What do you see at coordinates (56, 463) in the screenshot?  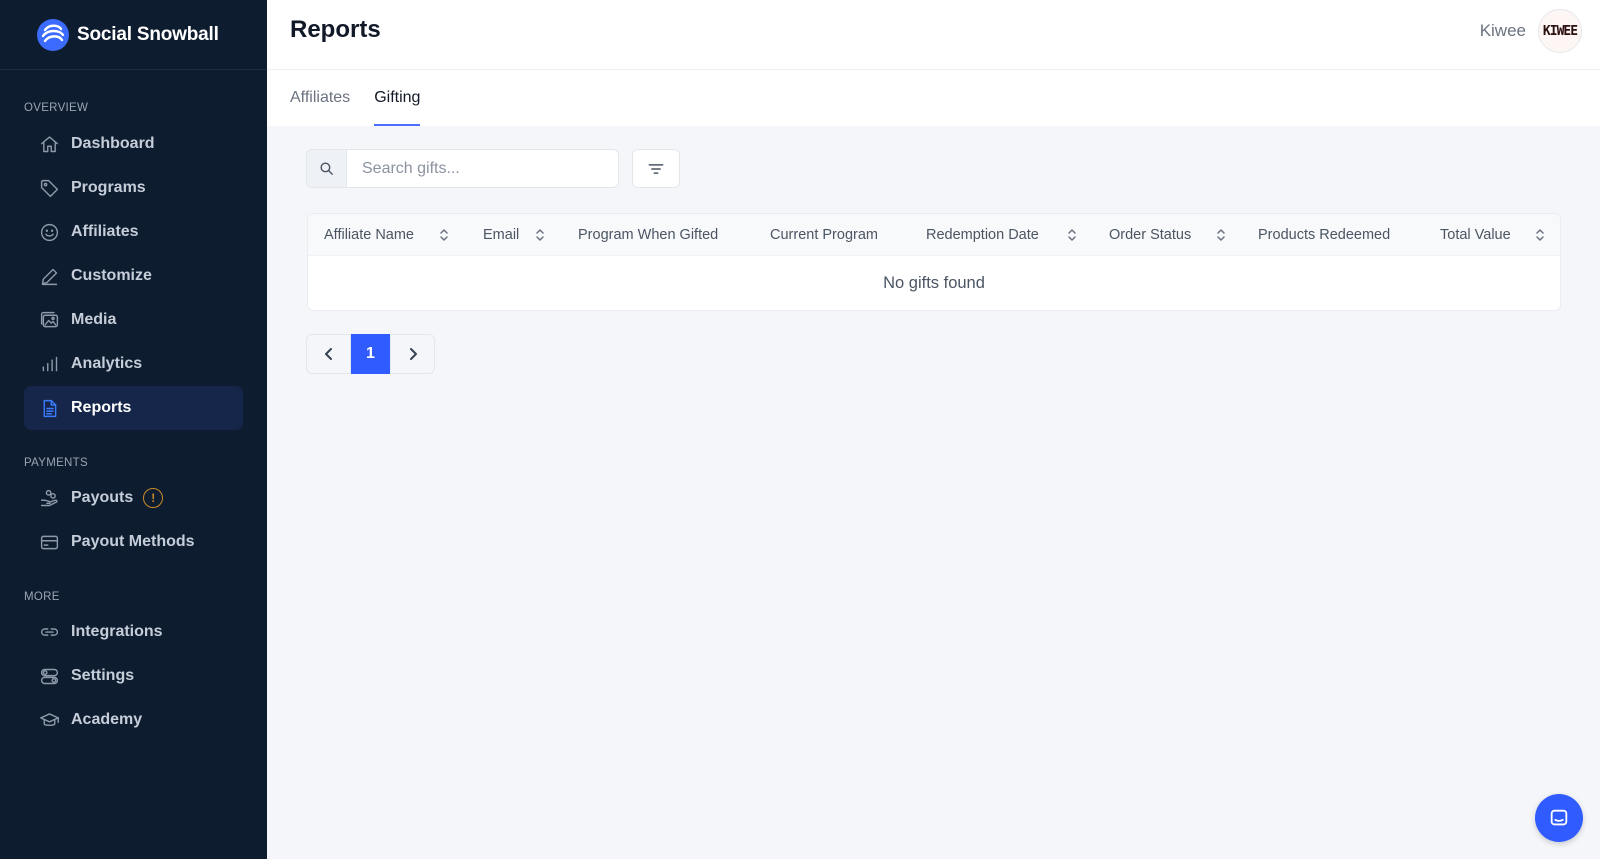 I see `section-label-payments: PAYMENTS` at bounding box center [56, 463].